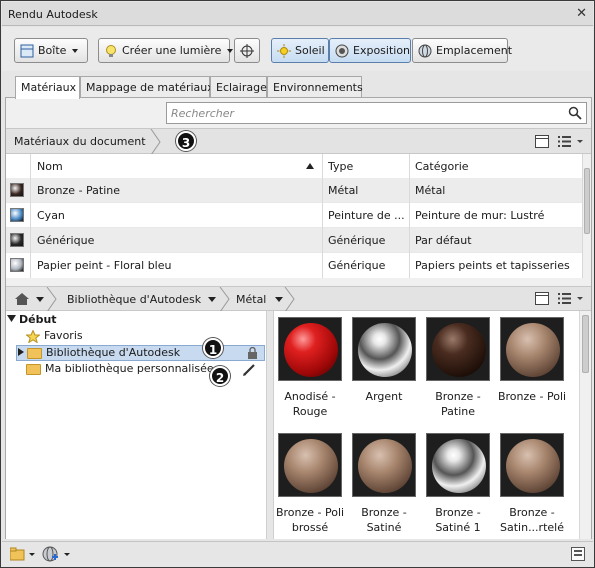 The width and height of the screenshot is (595, 568). I want to click on home-icon, so click(22, 300).